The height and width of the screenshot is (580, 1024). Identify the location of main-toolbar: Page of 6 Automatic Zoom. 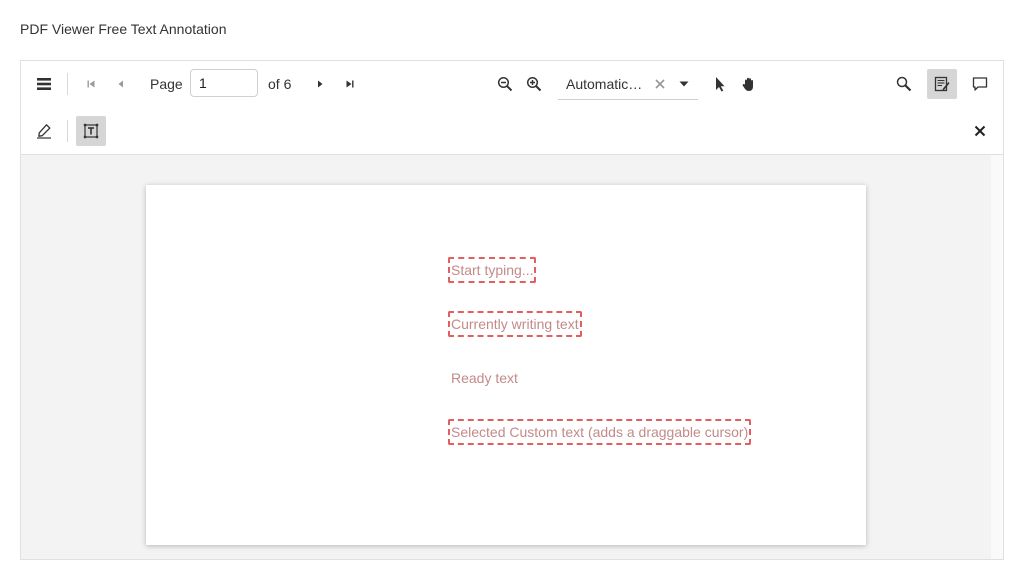
(512, 85).